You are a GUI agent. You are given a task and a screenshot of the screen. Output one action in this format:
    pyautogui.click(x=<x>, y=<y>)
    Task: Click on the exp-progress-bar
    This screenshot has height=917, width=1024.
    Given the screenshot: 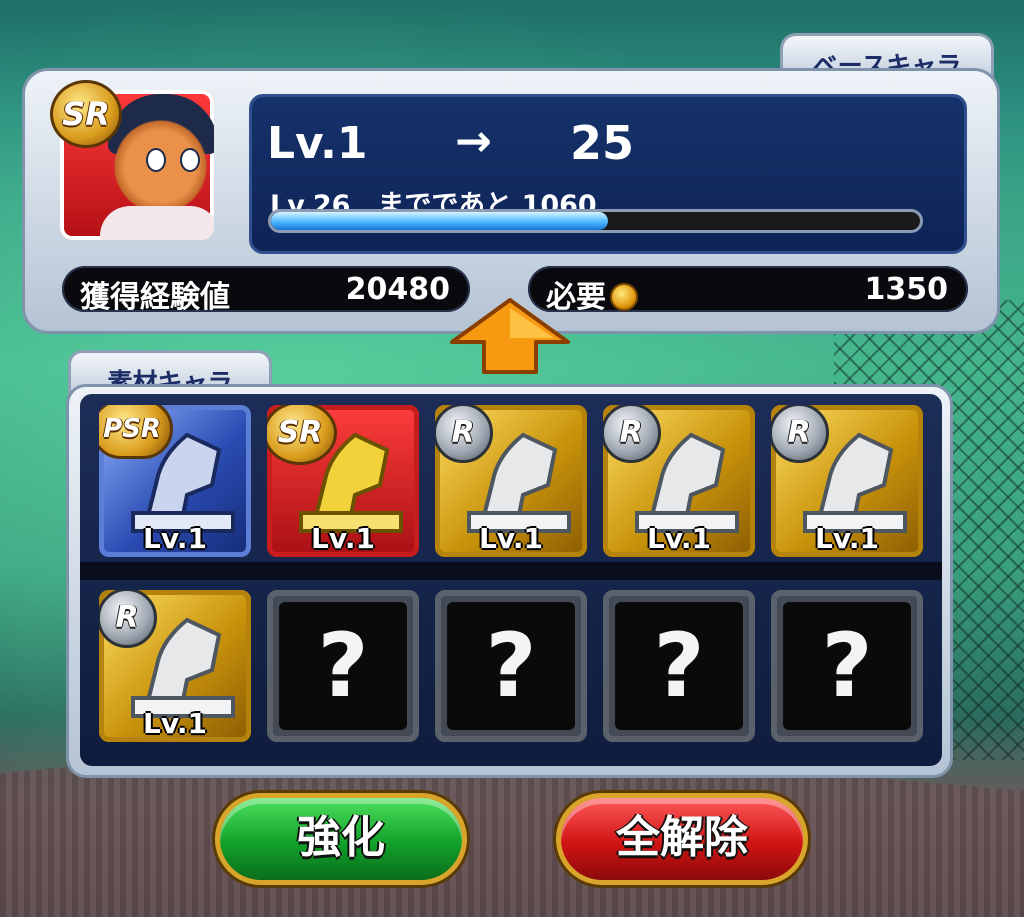 What is the action you would take?
    pyautogui.click(x=595, y=221)
    